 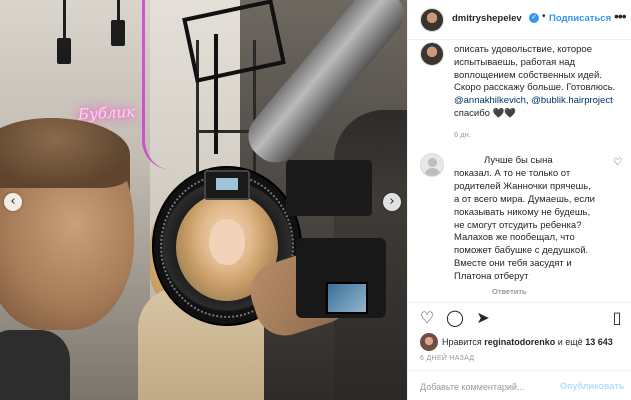 I want to click on photo-neon-cable, so click(x=162, y=85).